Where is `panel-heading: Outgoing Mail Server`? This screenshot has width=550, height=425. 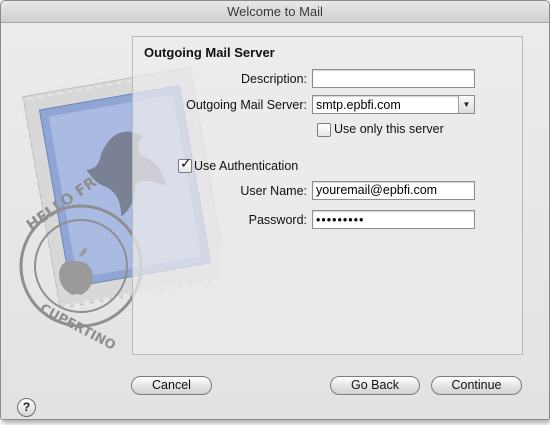 panel-heading: Outgoing Mail Server is located at coordinates (209, 52).